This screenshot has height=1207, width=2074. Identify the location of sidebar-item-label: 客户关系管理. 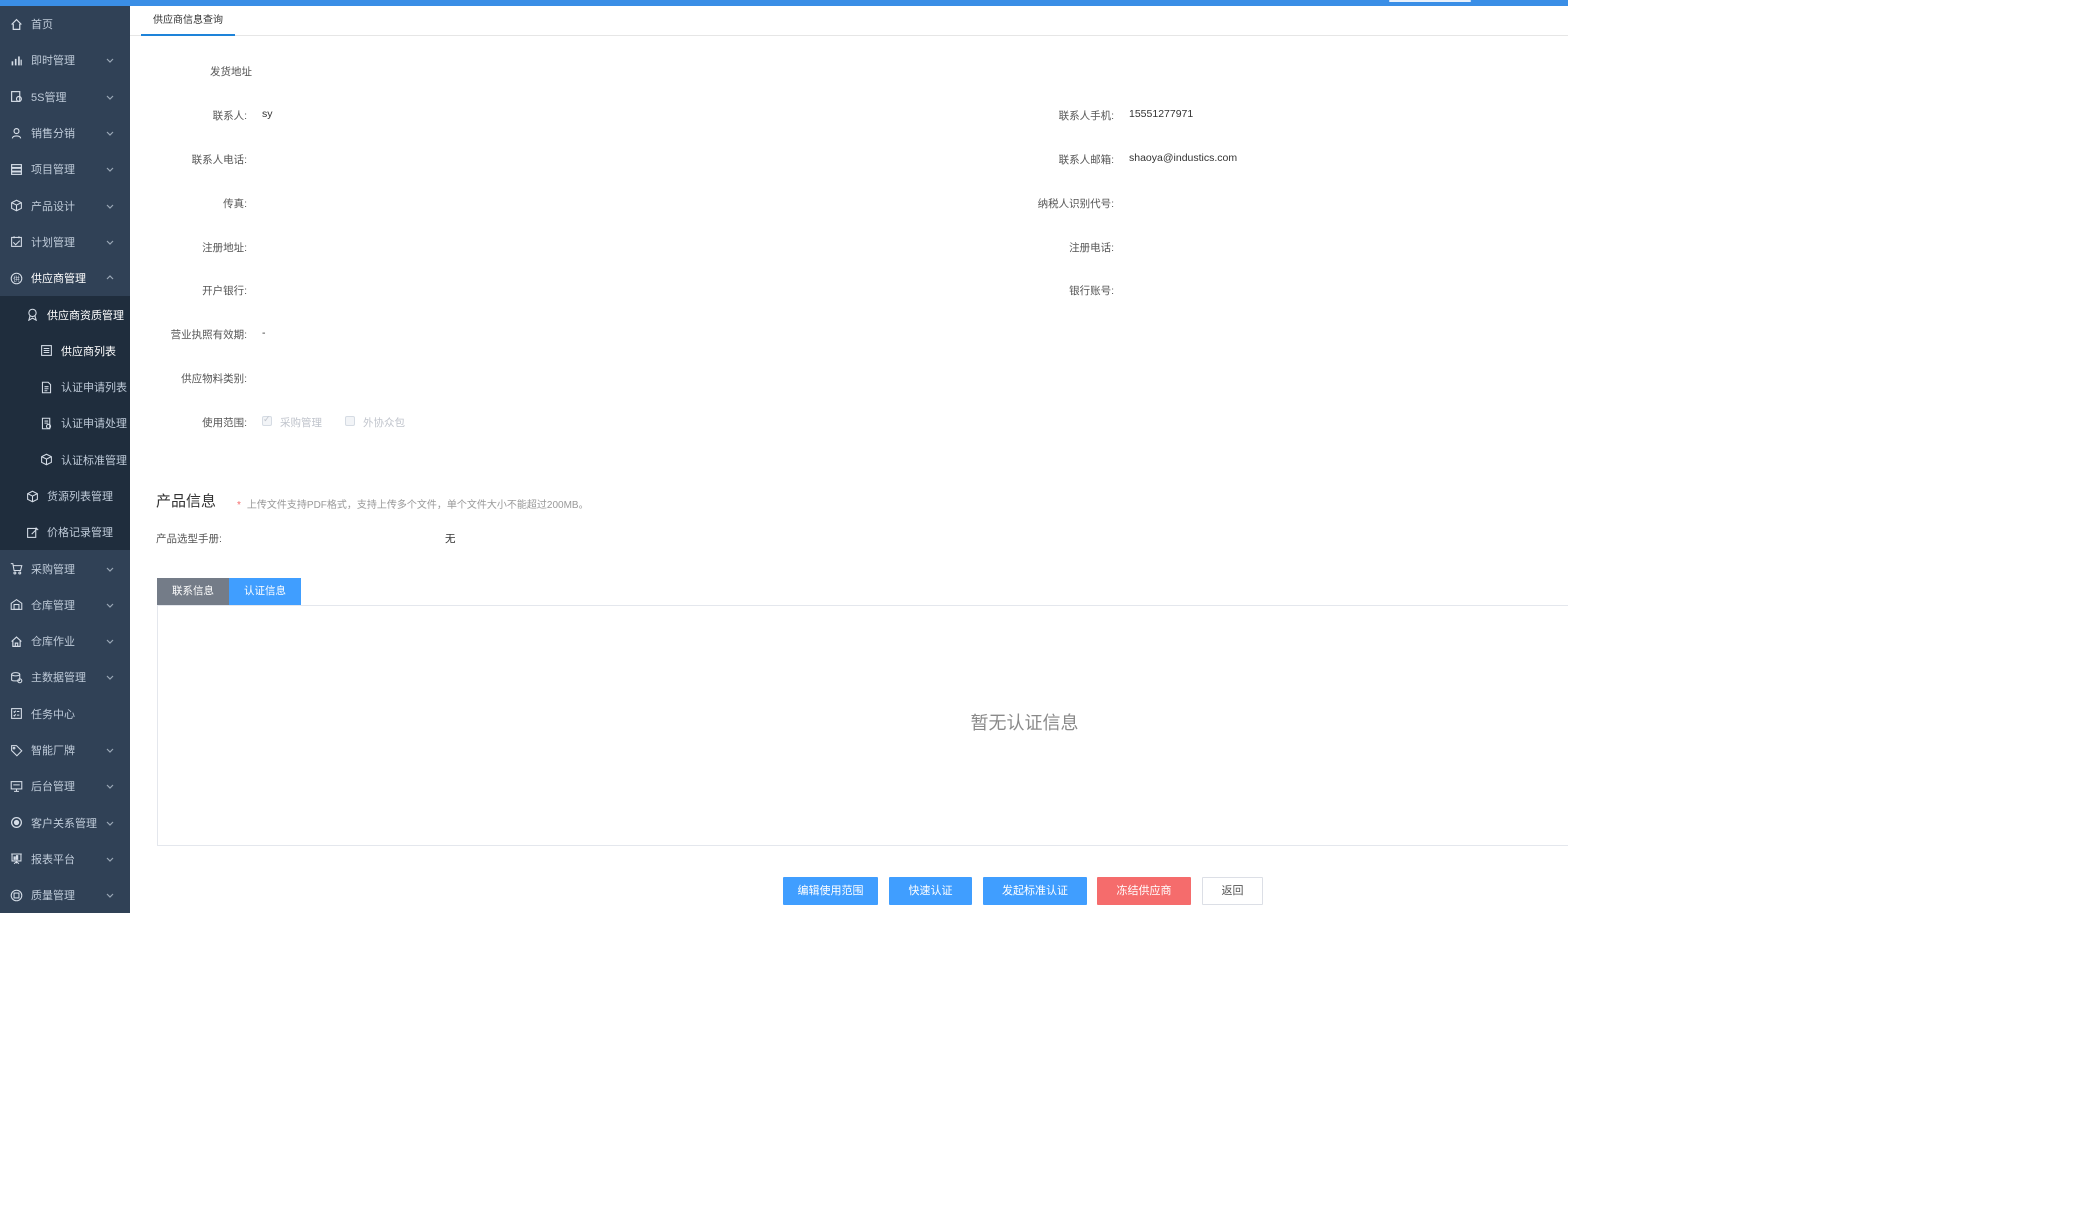
(64, 823).